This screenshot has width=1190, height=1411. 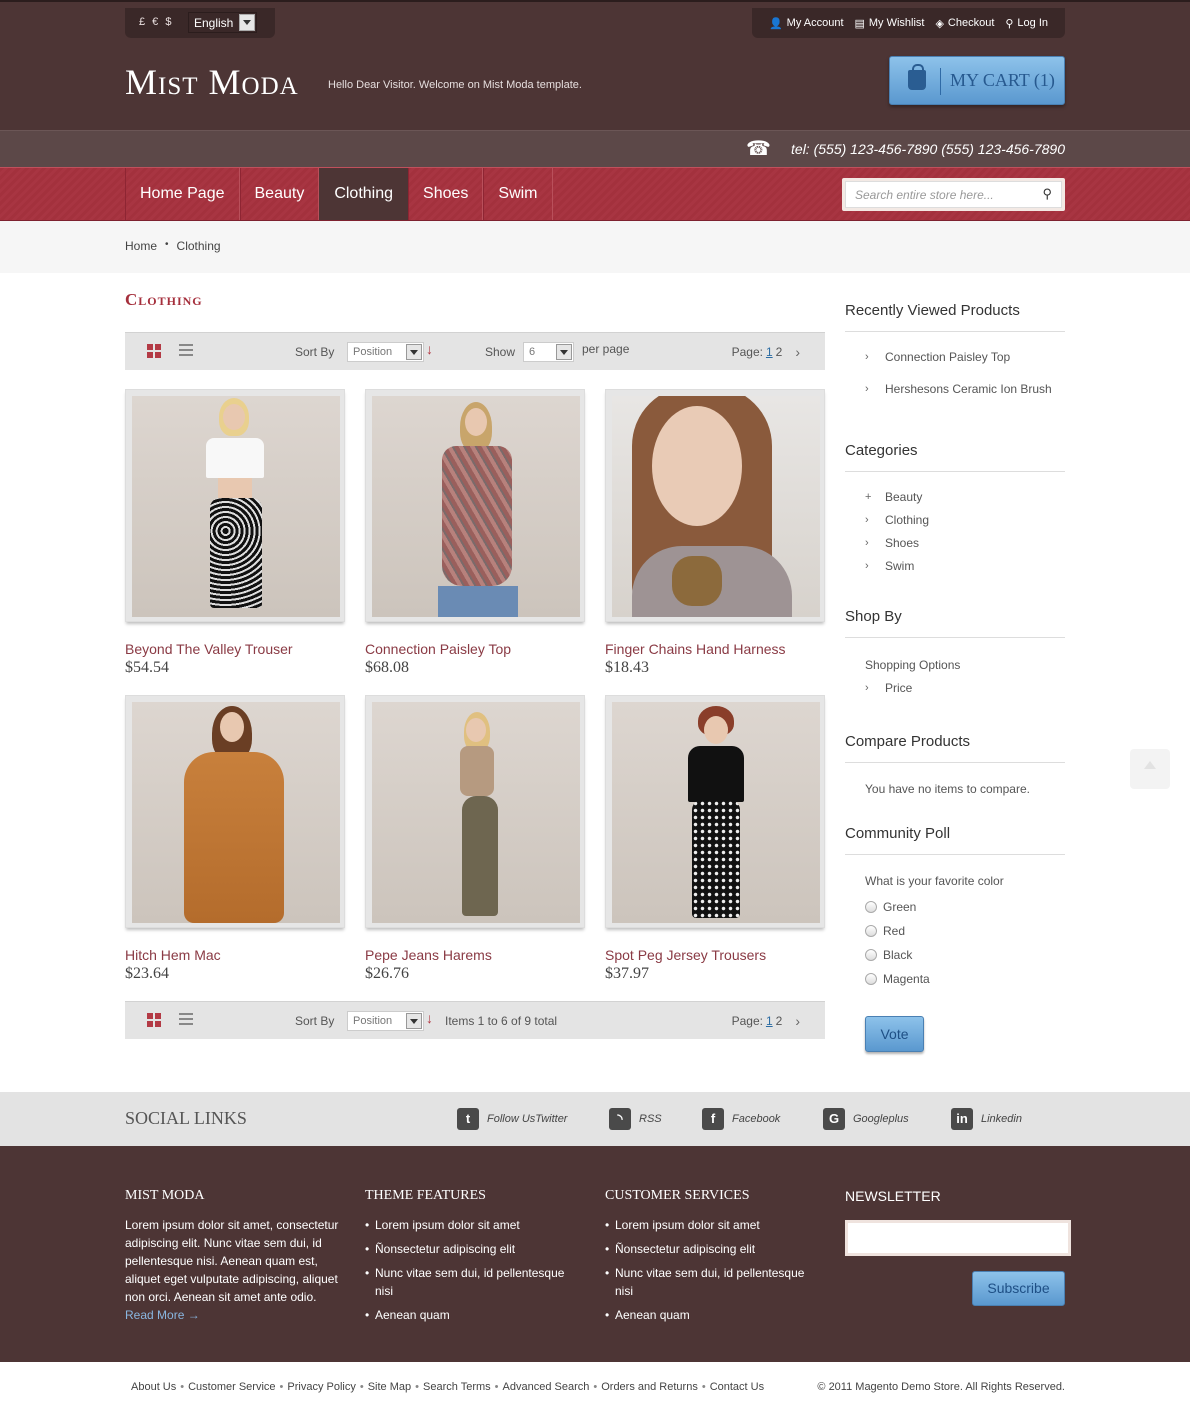 I want to click on subscribe-button: Subscribe, so click(x=1018, y=1288).